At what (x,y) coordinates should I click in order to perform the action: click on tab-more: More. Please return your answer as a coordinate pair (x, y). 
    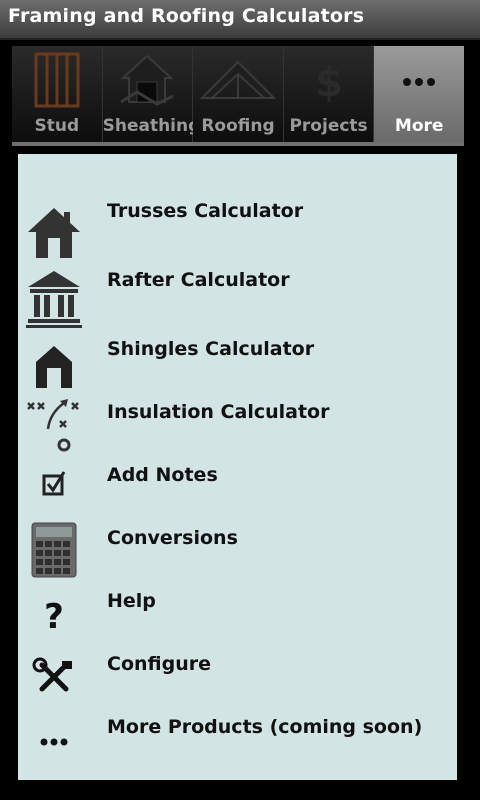
    Looking at the image, I should click on (419, 94).